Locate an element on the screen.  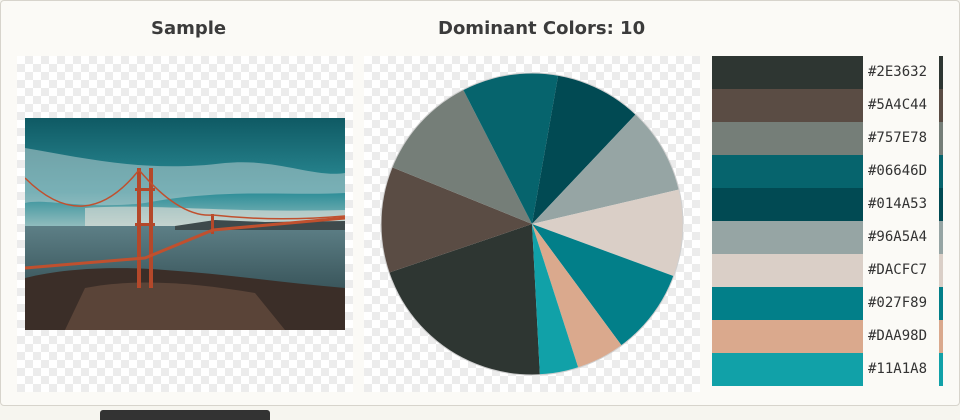
color-hex-label: #014A53 is located at coordinates (898, 204).